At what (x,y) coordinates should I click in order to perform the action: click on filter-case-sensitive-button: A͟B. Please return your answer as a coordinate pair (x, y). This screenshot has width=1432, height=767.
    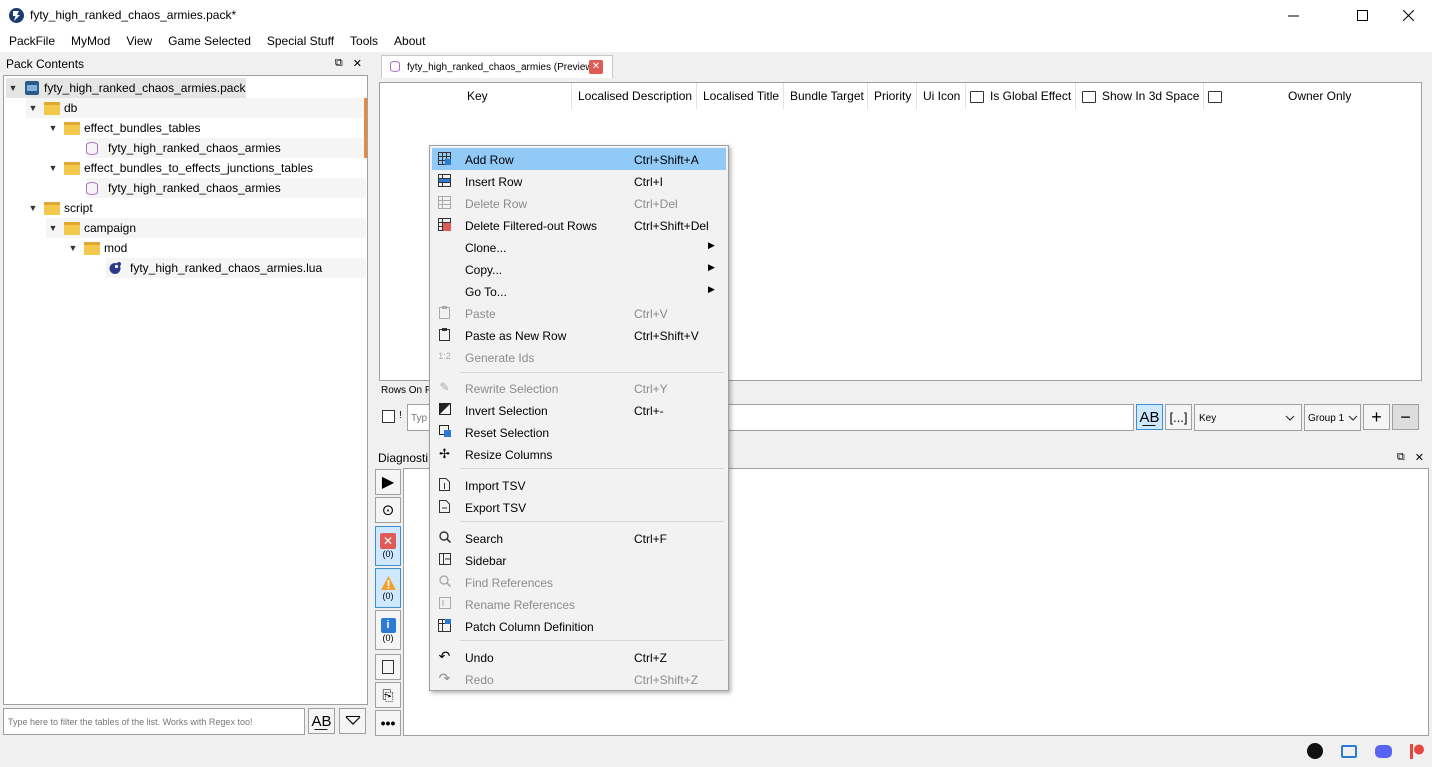
    Looking at the image, I should click on (1149, 417).